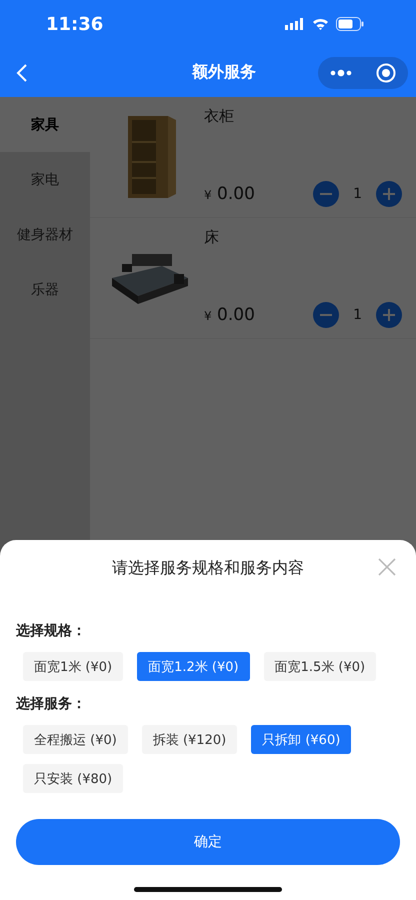 The height and width of the screenshot is (900, 416). Describe the element at coordinates (208, 568) in the screenshot. I see `sheet-title: 请选择服务规格和服务内容` at that location.